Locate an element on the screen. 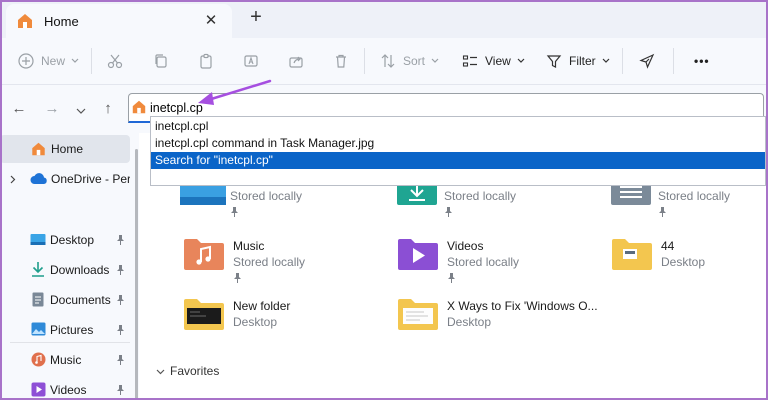  sort-button: Sort is located at coordinates (409, 61).